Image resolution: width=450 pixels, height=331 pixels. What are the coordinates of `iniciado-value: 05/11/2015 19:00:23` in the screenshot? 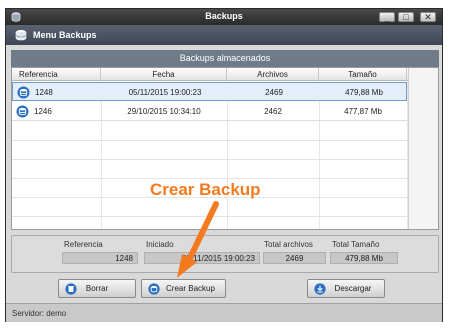 It's located at (202, 258).